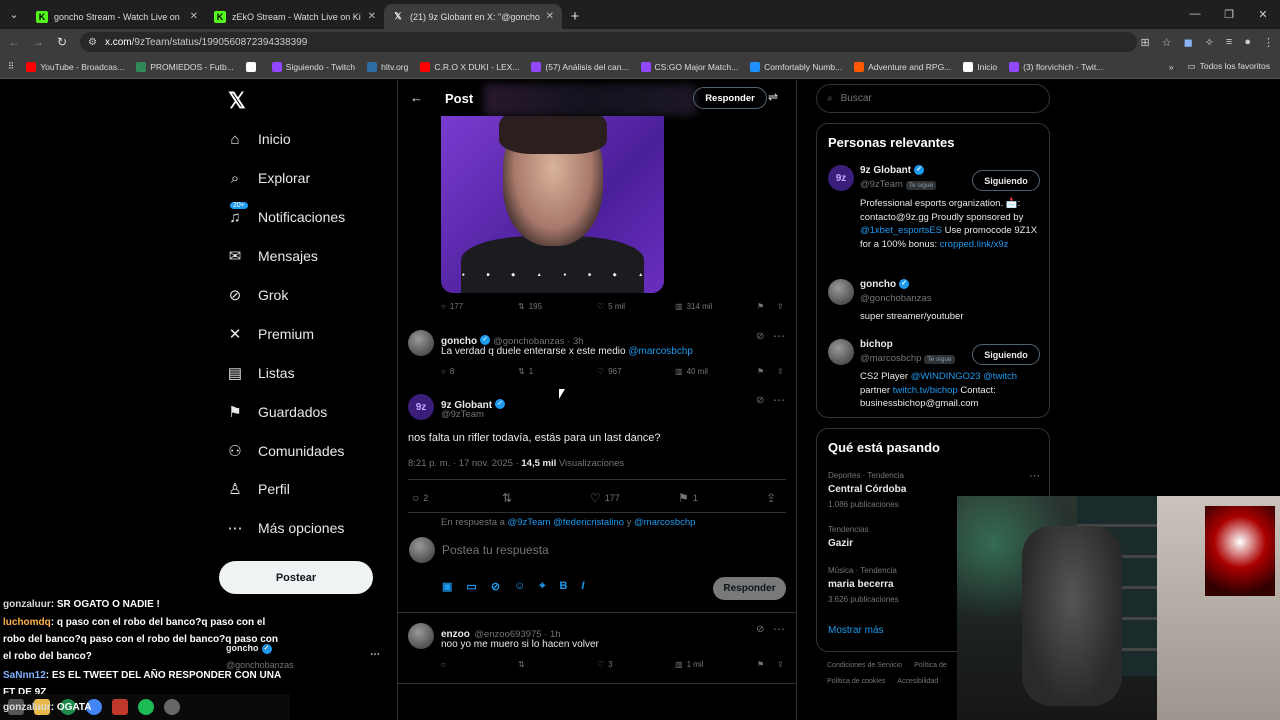 The width and height of the screenshot is (1280, 720). I want to click on tweet-time: 8:21 p. m. · 17 nov. 2025 ·, so click(463, 463).